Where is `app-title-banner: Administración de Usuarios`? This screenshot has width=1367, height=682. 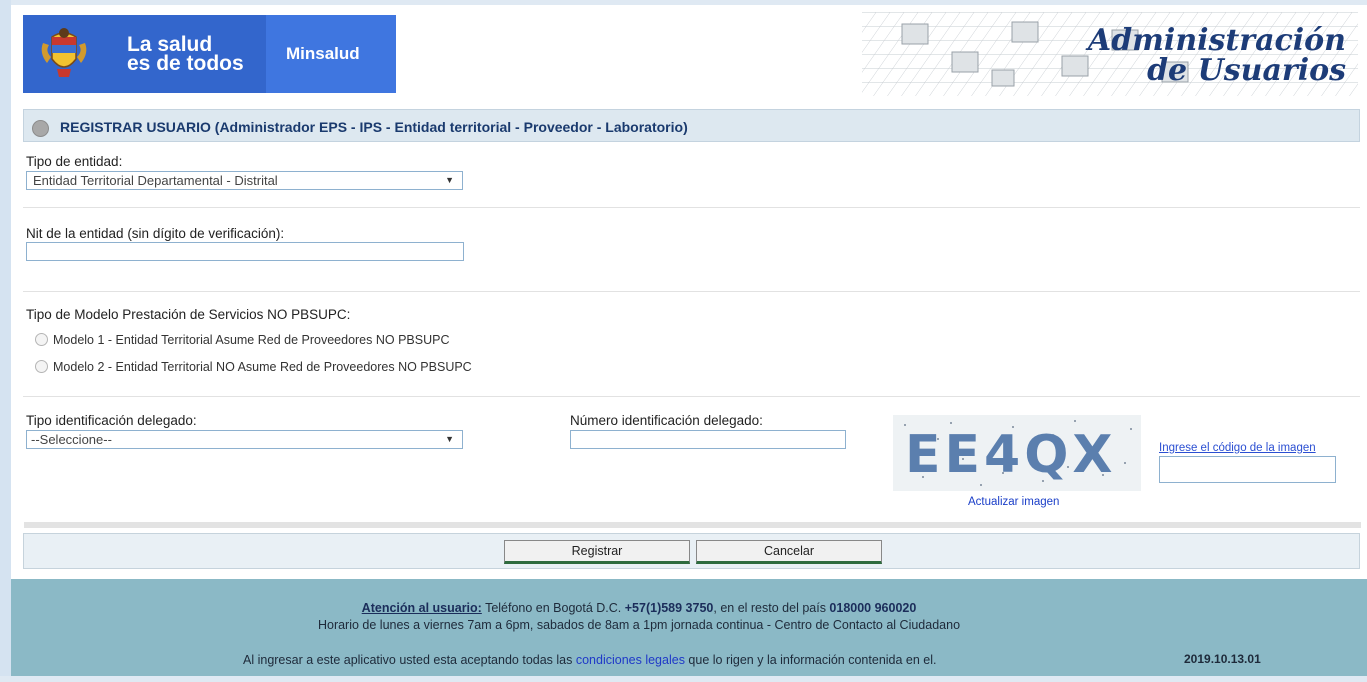
app-title-banner: Administración de Usuarios is located at coordinates (1110, 54).